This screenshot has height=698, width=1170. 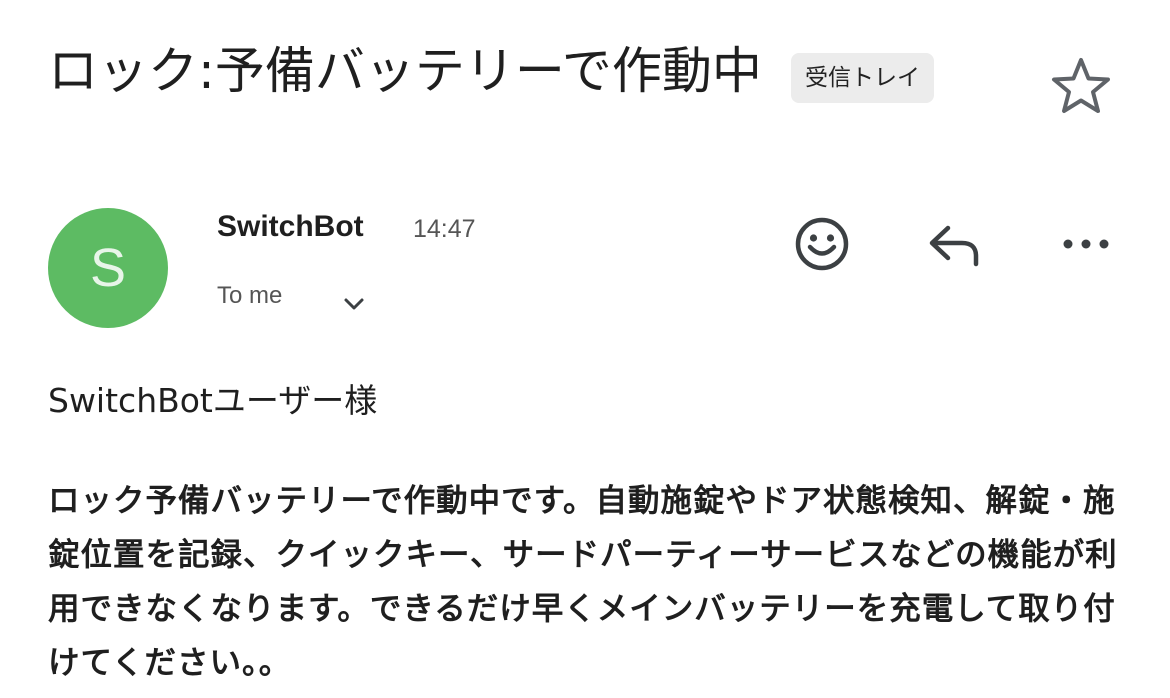 I want to click on inbox-label-chip: 受信トレイ, so click(x=862, y=78).